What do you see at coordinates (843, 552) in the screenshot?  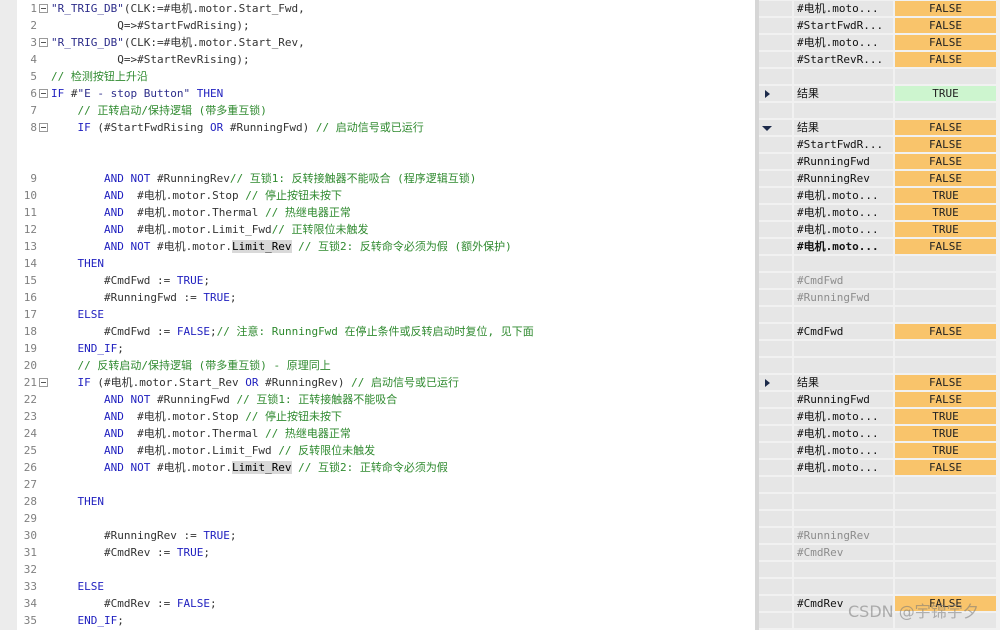 I see `watch-variable-name: #CmdRev` at bounding box center [843, 552].